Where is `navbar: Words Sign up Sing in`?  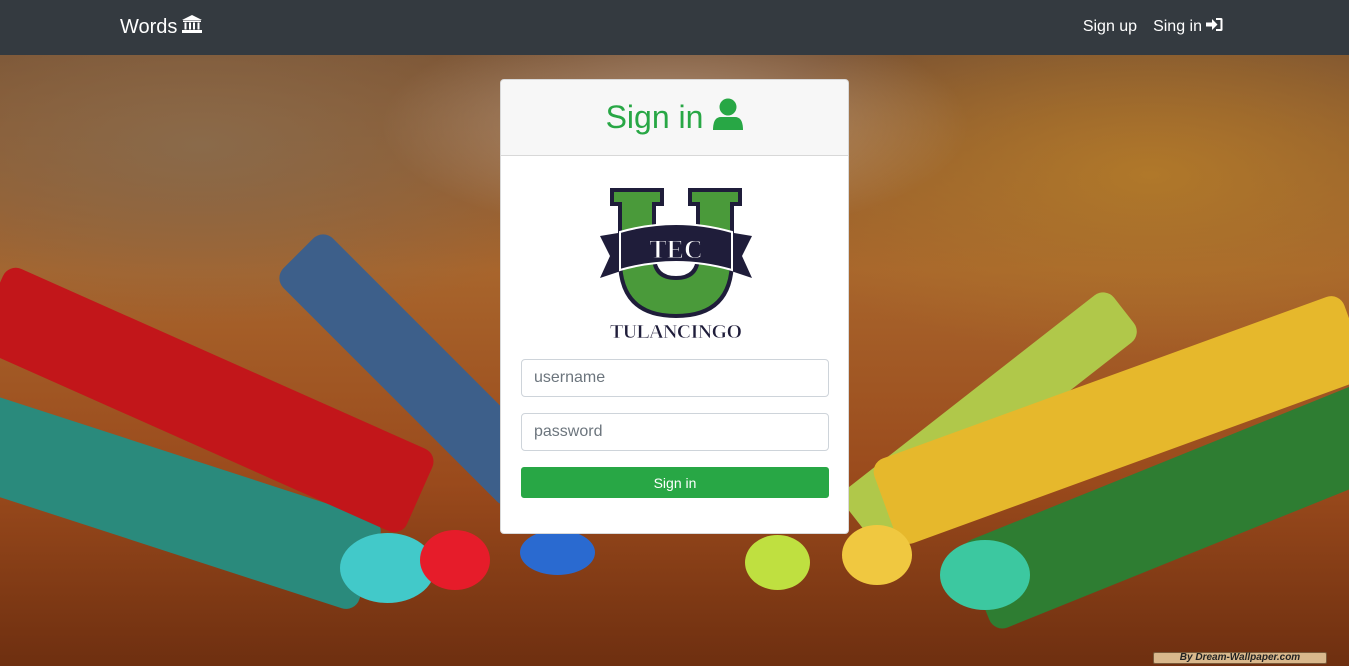
navbar: Words Sign up Sing in is located at coordinates (674, 27).